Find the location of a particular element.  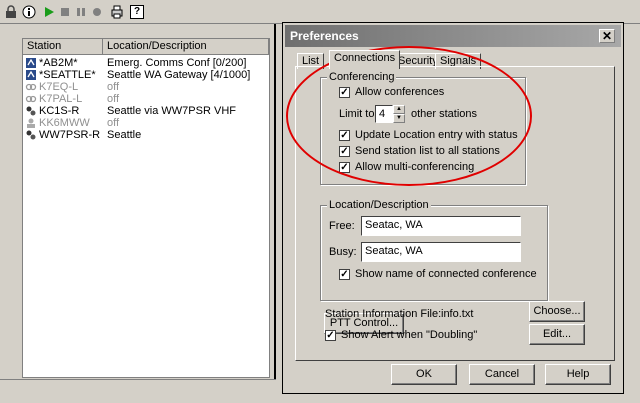

free-input: Seatac, WA is located at coordinates (441, 226).